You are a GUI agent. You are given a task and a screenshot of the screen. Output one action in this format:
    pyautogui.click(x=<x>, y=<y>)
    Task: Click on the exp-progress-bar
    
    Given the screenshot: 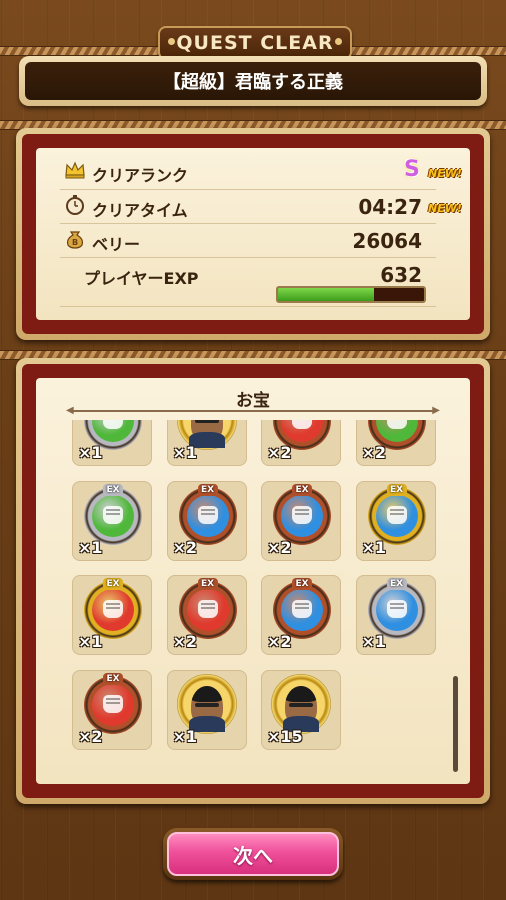 What is the action you would take?
    pyautogui.click(x=351, y=294)
    